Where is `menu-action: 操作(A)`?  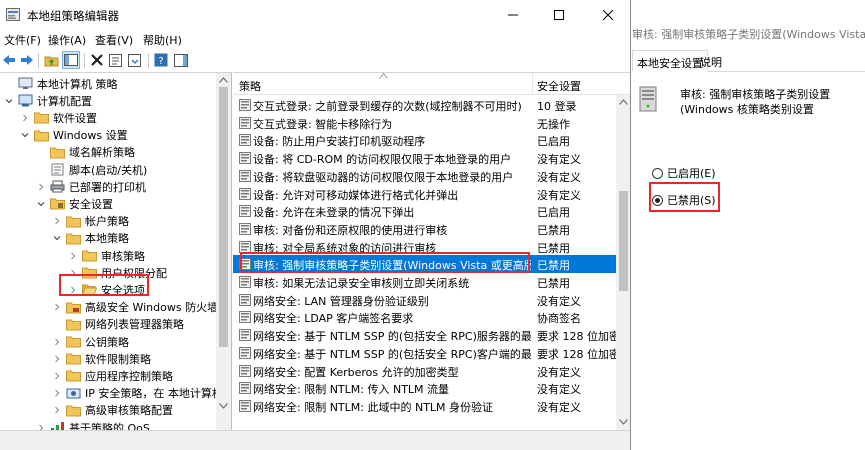 menu-action: 操作(A) is located at coordinates (67, 40).